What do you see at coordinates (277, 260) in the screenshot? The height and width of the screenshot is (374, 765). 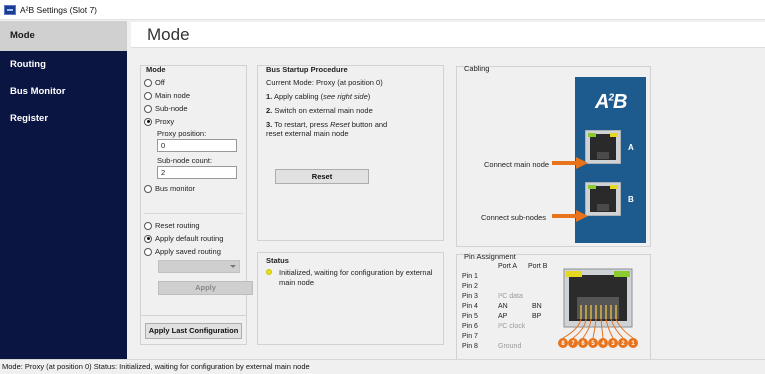 I see `status-title: Status` at bounding box center [277, 260].